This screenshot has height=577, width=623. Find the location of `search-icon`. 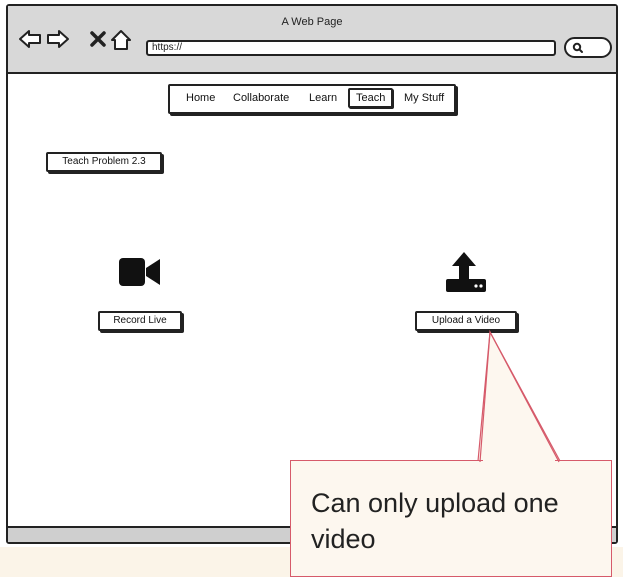

search-icon is located at coordinates (577, 47).